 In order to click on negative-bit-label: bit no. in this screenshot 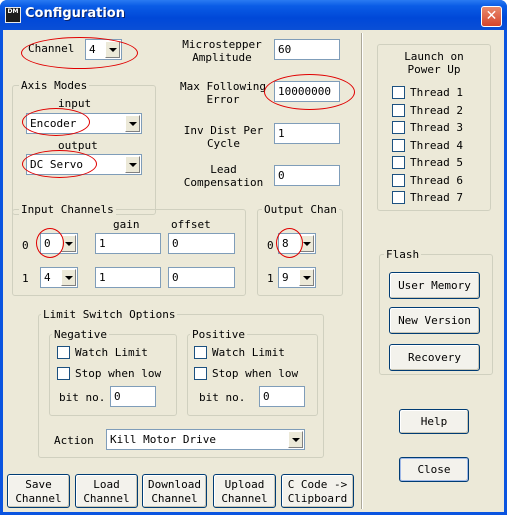, I will do `click(82, 397)`.